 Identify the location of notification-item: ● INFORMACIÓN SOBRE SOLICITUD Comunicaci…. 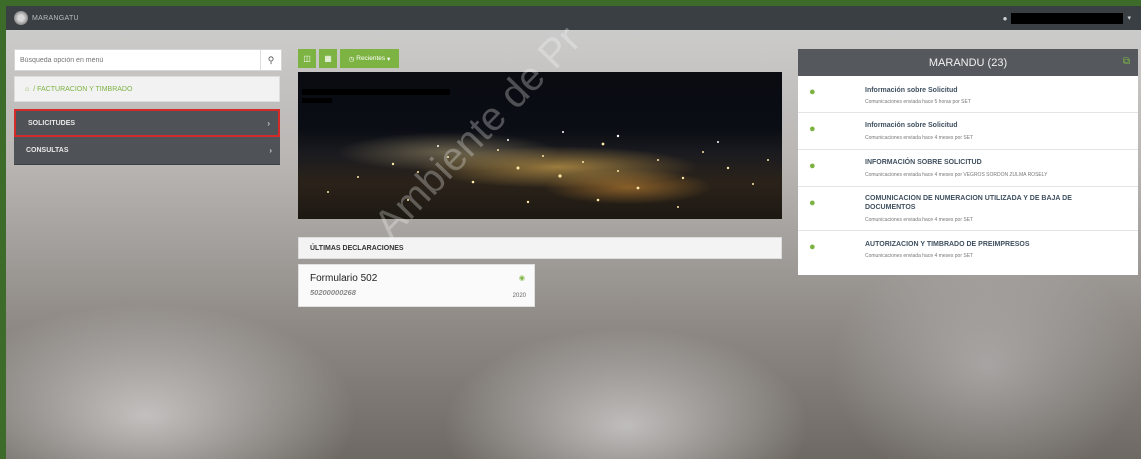
(968, 168).